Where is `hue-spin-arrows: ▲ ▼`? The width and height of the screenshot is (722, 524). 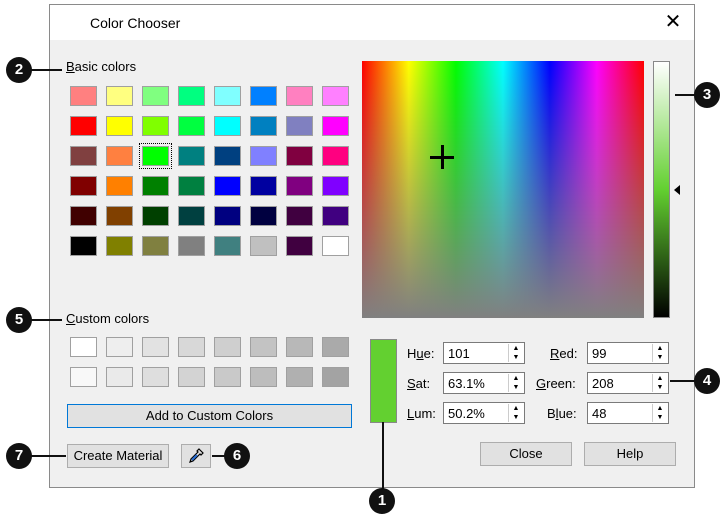 hue-spin-arrows: ▲ ▼ is located at coordinates (515, 353).